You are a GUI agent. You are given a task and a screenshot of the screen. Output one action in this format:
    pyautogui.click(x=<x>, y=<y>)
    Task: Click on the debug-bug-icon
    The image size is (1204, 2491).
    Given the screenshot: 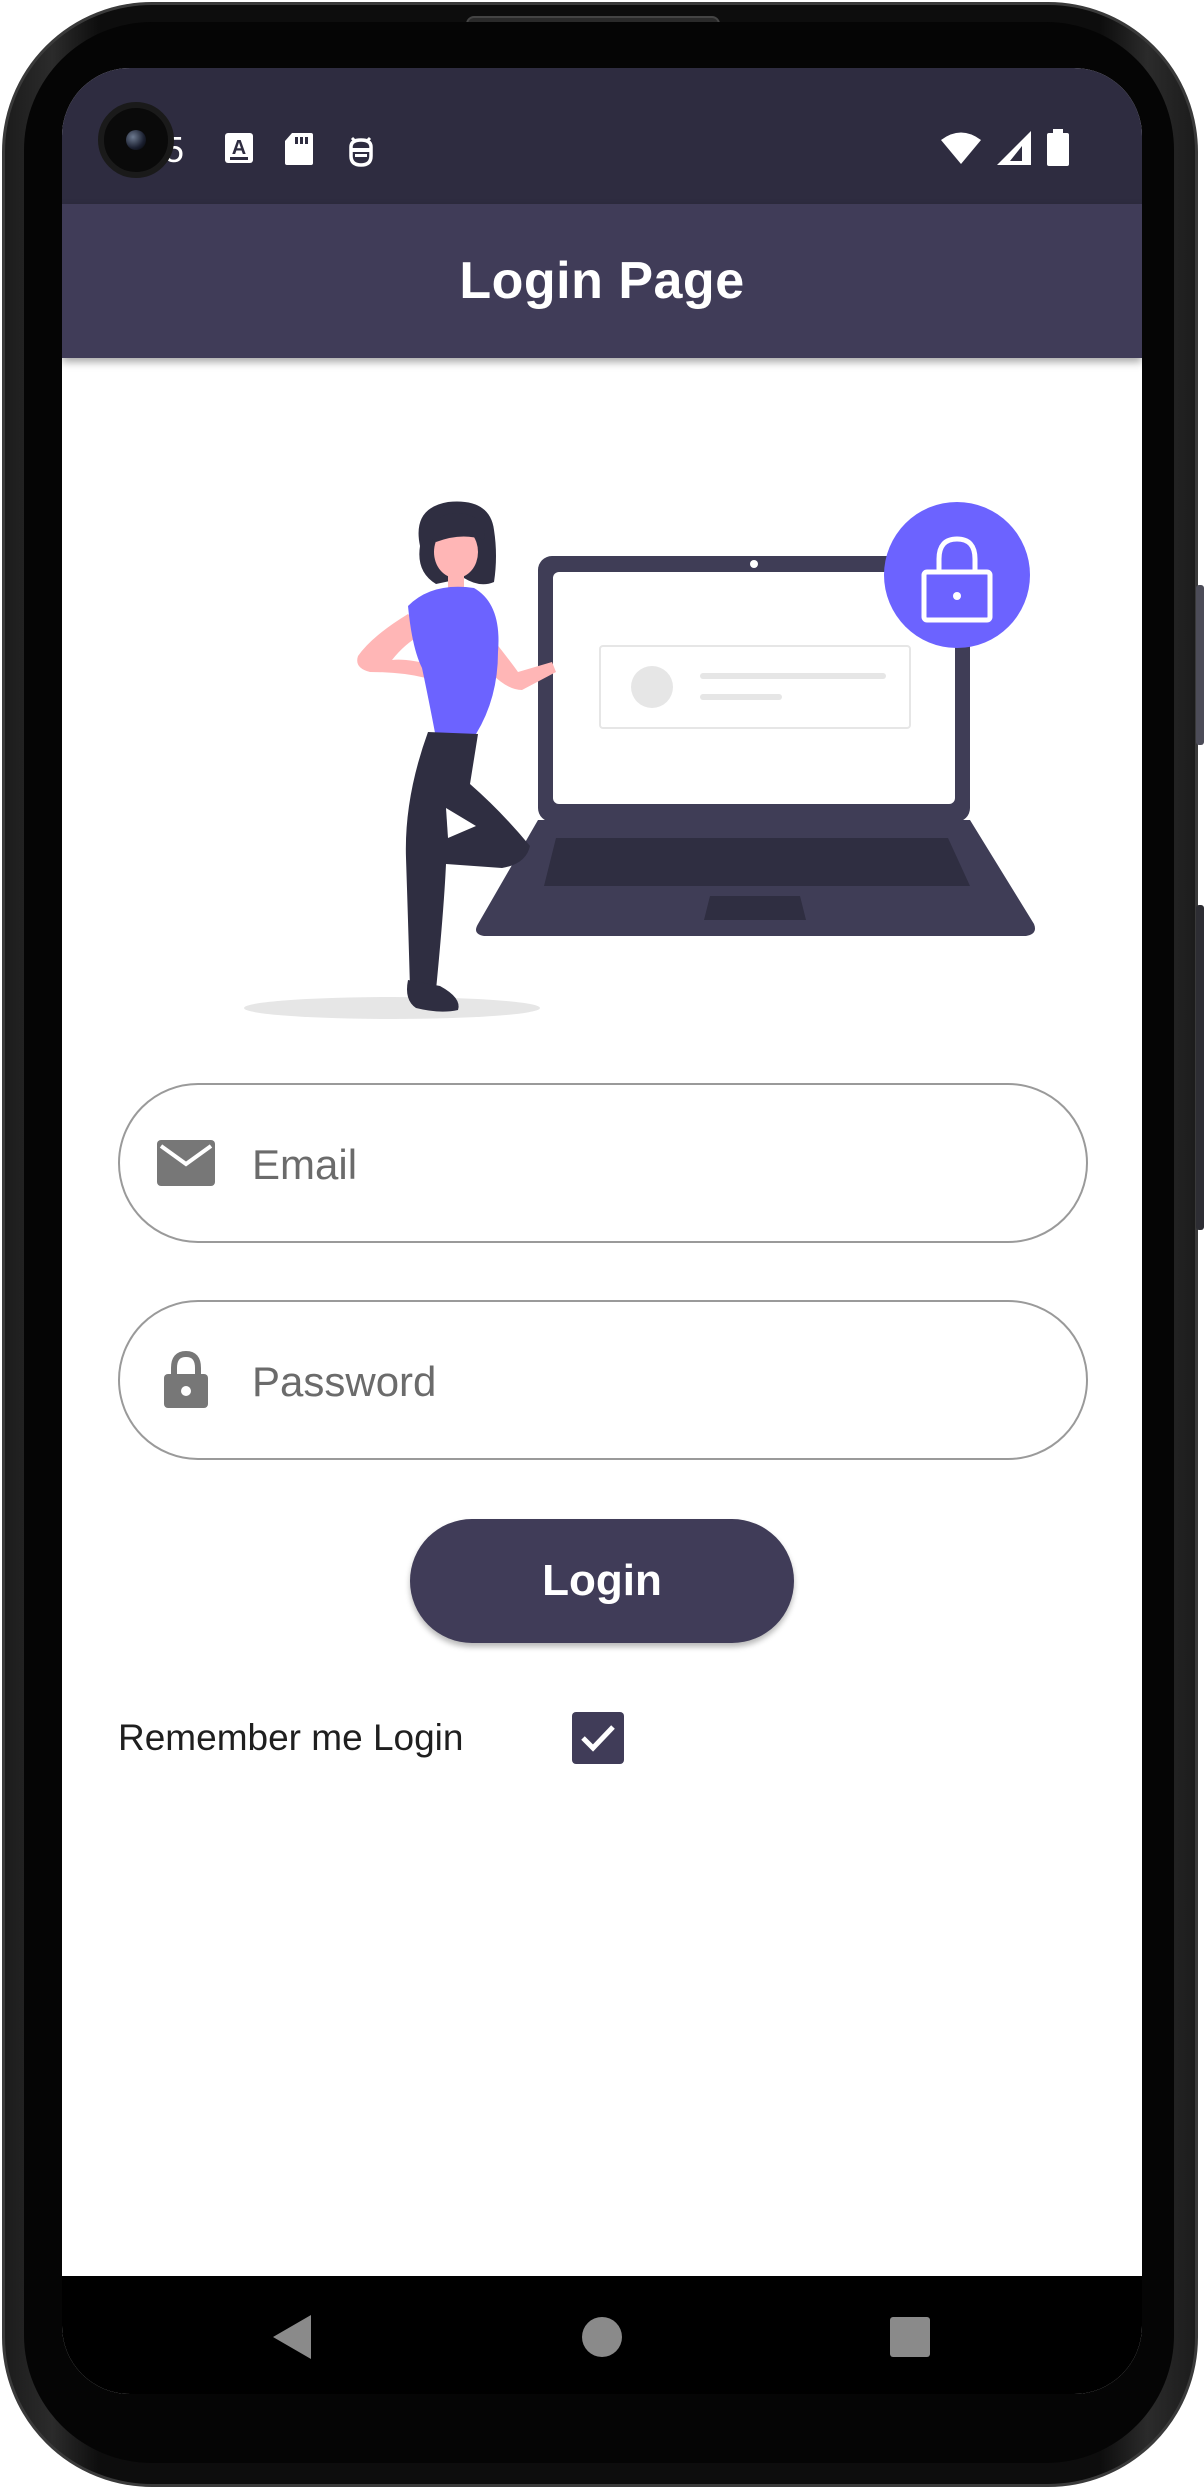 What is the action you would take?
    pyautogui.click(x=361, y=152)
    